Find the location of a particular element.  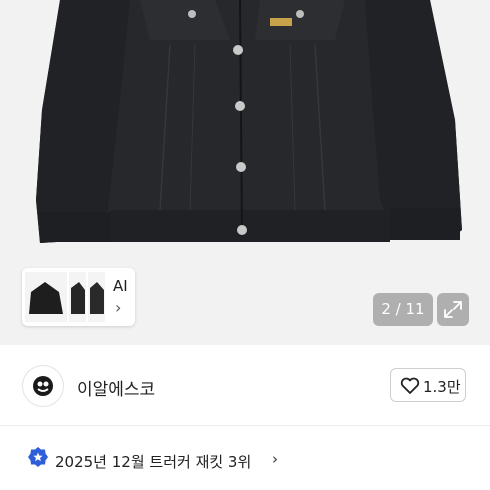

like-count: 1.3만 is located at coordinates (442, 387).